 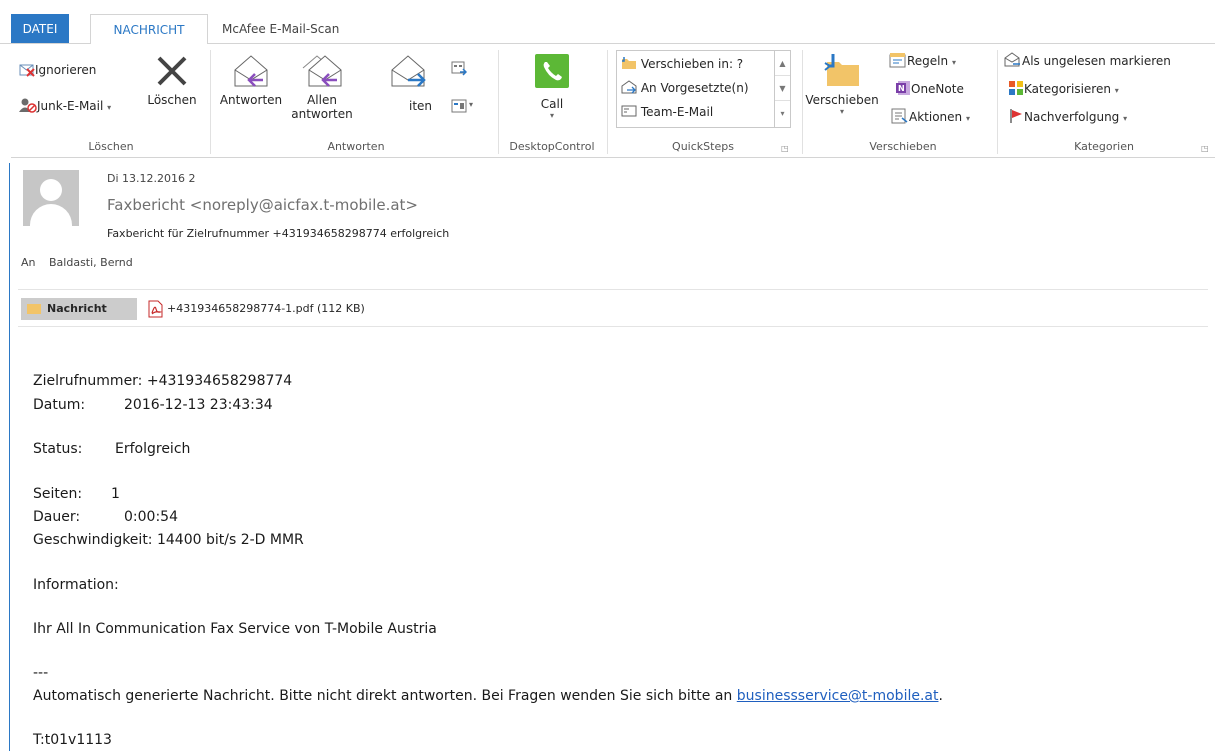 What do you see at coordinates (897, 60) in the screenshot?
I see `rules-icon` at bounding box center [897, 60].